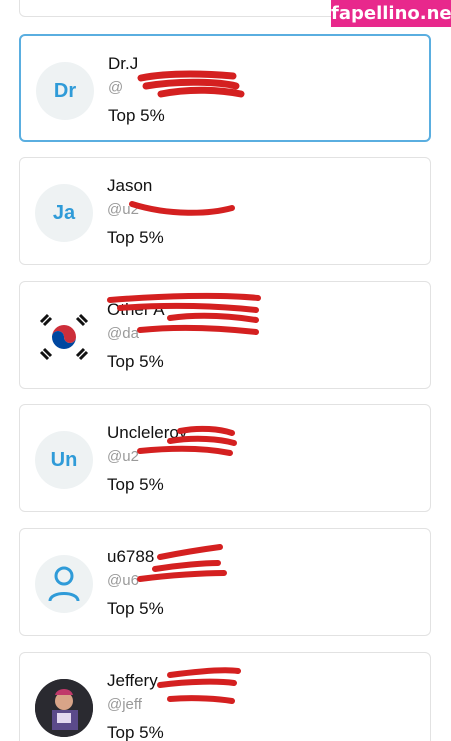  Describe the element at coordinates (225, 696) in the screenshot. I see `user-card: Jeffery @jeff Top 5%` at that location.